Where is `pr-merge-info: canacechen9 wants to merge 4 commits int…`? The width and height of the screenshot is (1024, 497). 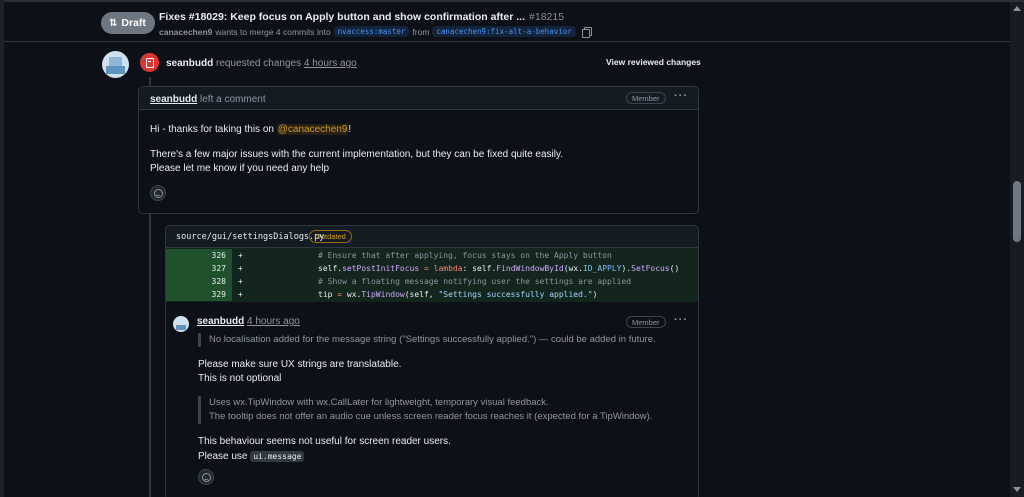 pr-merge-info: canacechen9 wants to merge 4 commits int… is located at coordinates (375, 32).